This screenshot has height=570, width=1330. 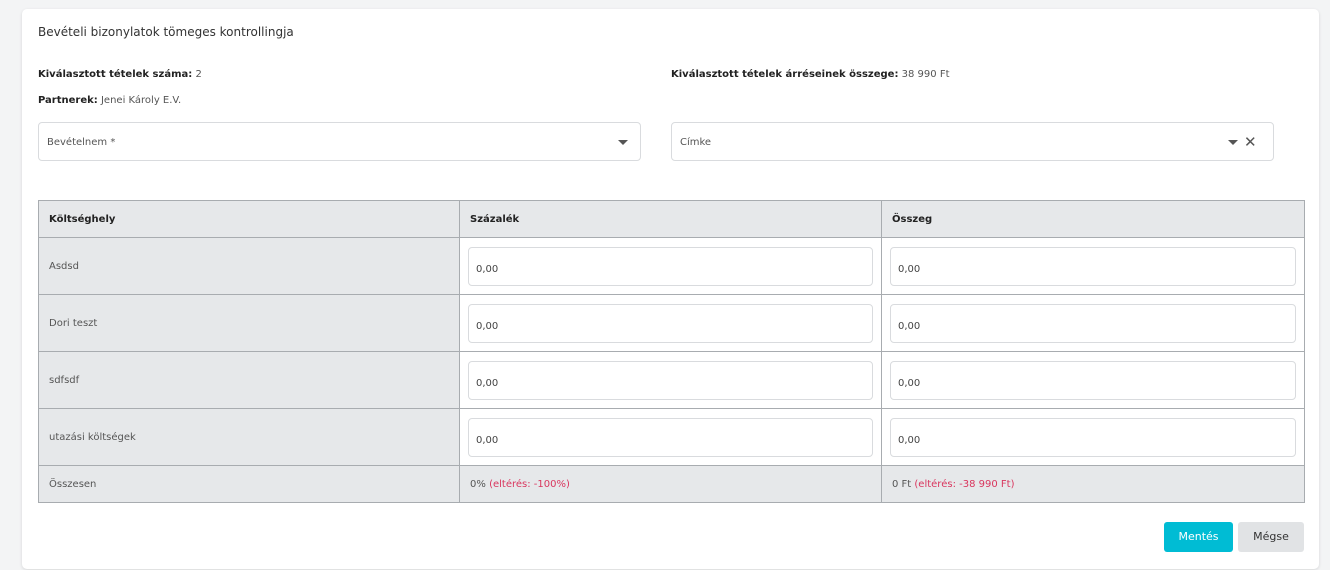 I want to click on margin-sum-label: Kiválasztott tételek árréseinek összege:, so click(x=785, y=74).